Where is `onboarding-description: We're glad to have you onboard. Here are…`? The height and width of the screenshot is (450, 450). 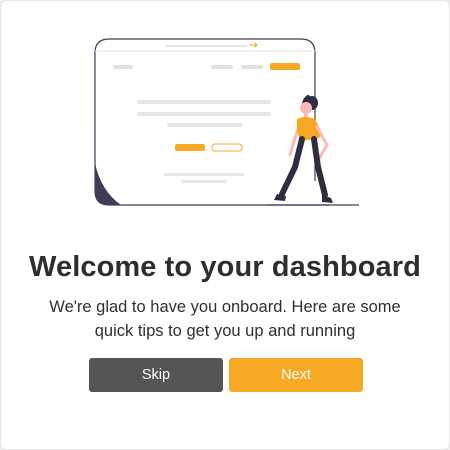
onboarding-description: We're glad to have you onboard. Here are… is located at coordinates (225, 319).